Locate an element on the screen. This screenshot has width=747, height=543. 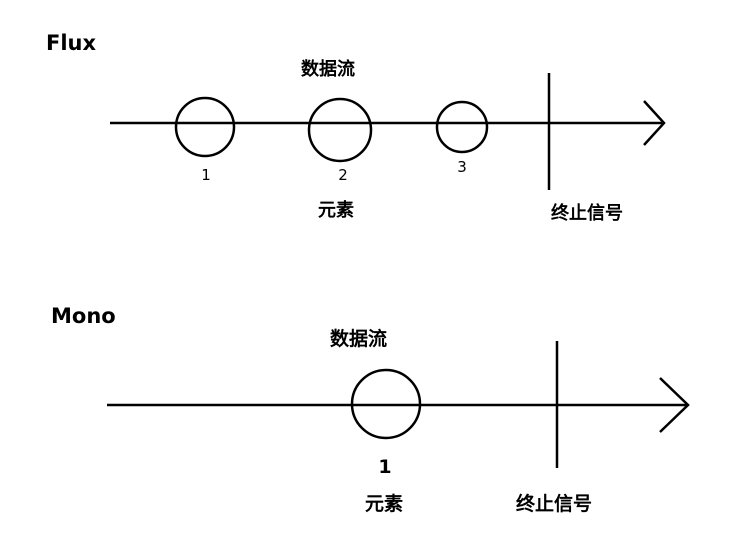
flux-element-3-number: 3 is located at coordinates (462, 167).